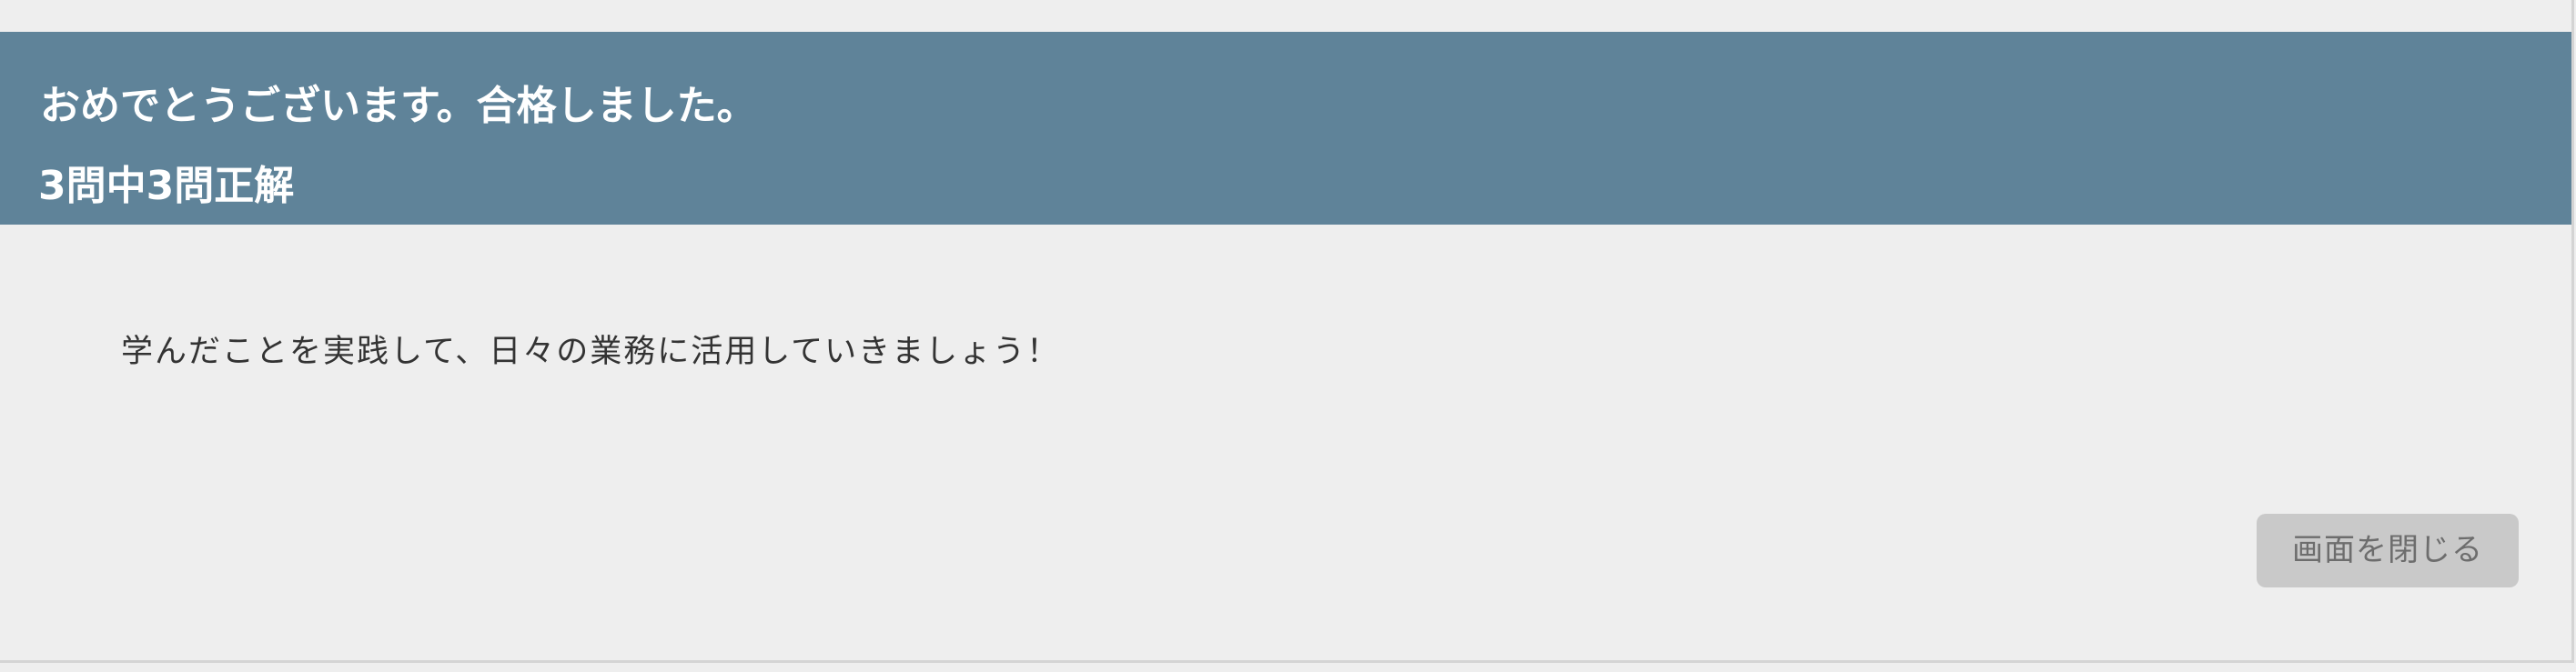 Image resolution: width=2576 pixels, height=672 pixels. What do you see at coordinates (167, 186) in the screenshot?
I see `score-summary: 3問中3問正解` at bounding box center [167, 186].